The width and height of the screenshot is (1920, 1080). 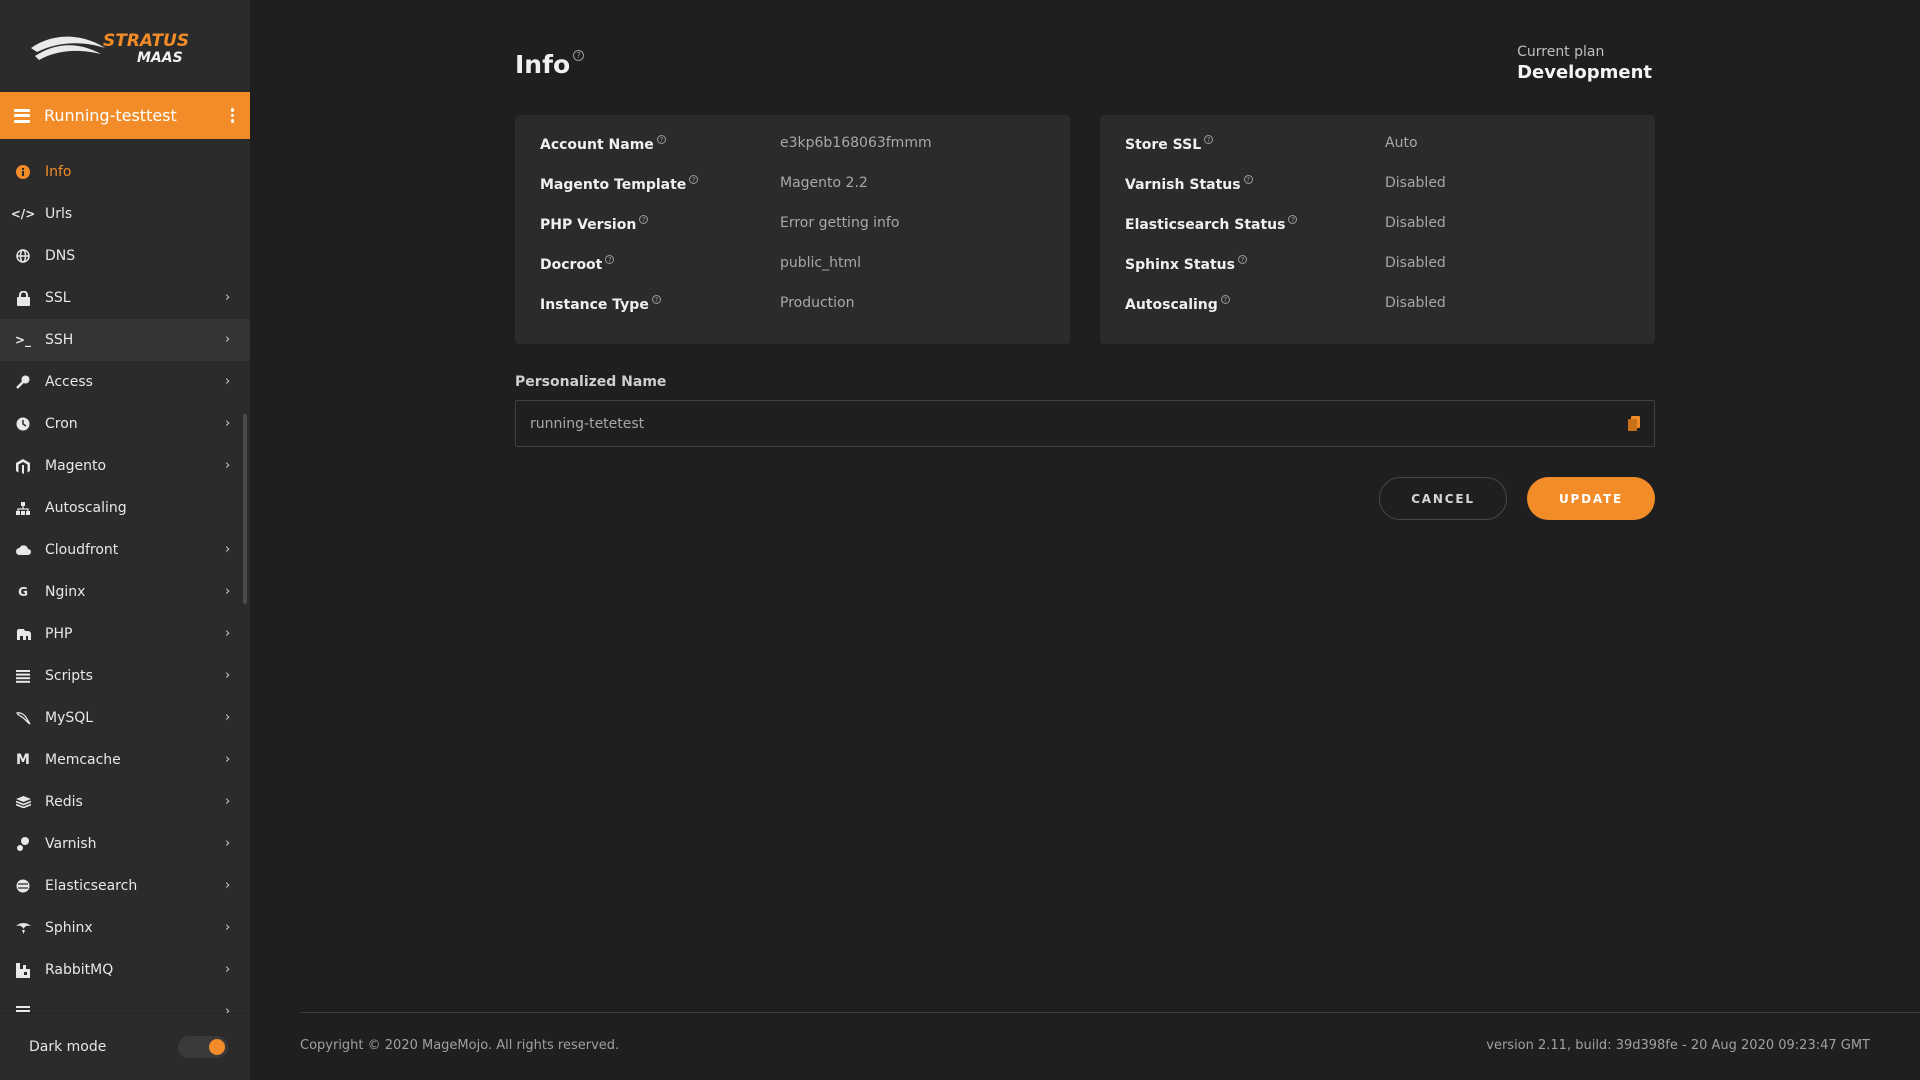 I want to click on stratus-logo: STRATUS MAAS, so click(x=125, y=46).